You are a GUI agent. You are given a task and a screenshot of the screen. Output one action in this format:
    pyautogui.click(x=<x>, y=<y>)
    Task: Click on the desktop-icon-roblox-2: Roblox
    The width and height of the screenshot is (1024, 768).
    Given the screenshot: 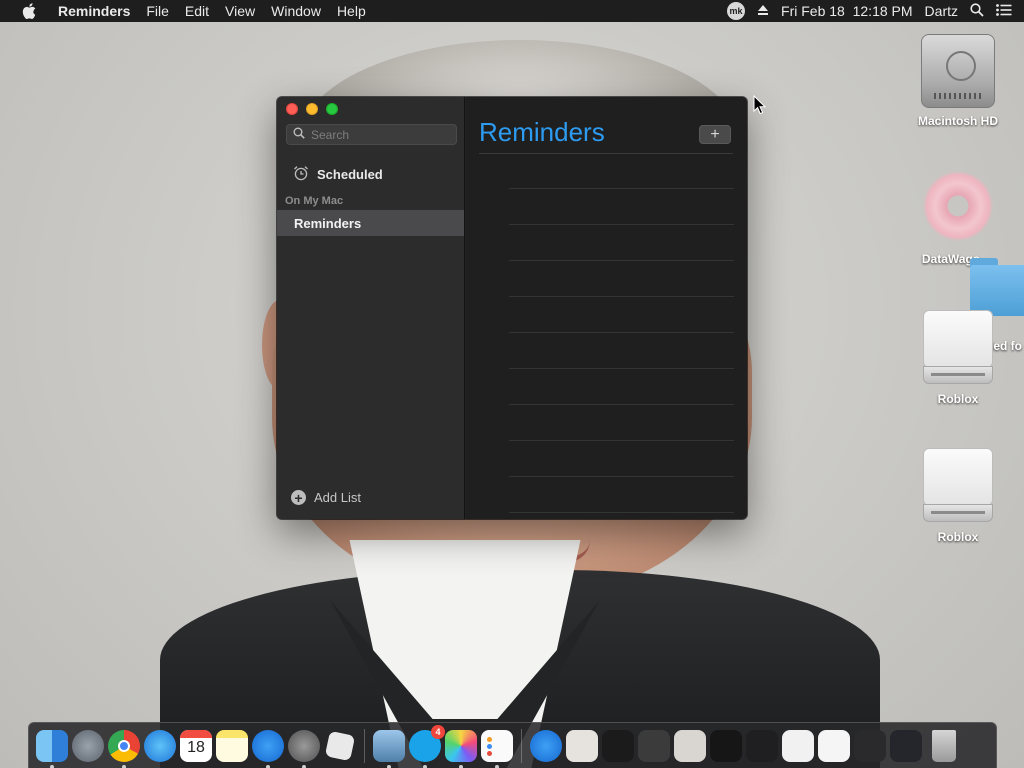 What is the action you would take?
    pyautogui.click(x=958, y=496)
    